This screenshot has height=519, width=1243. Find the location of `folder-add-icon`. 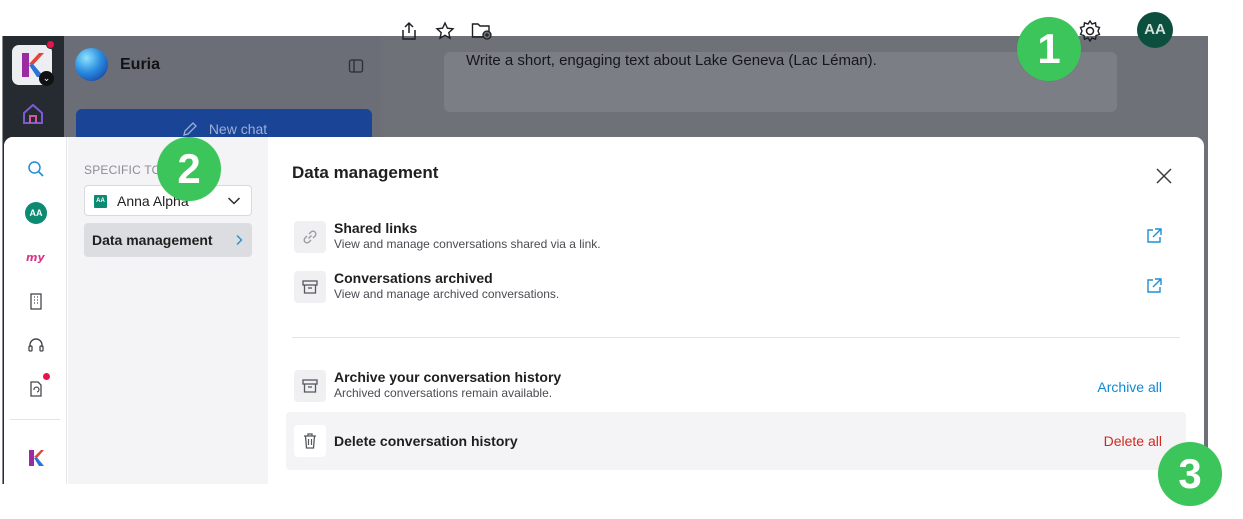

folder-add-icon is located at coordinates (481, 30).